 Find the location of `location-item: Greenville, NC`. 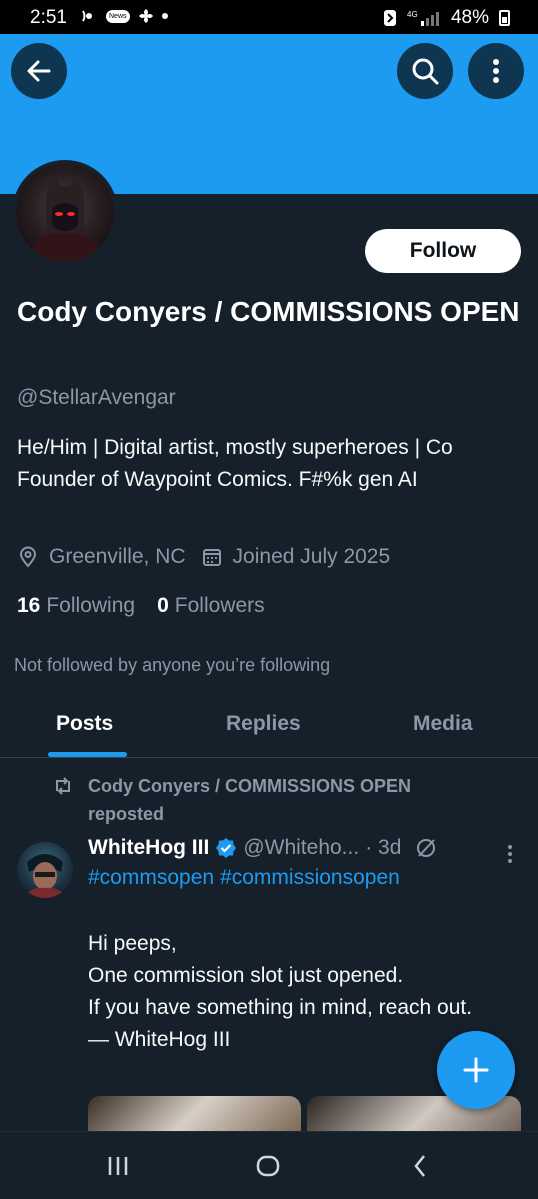

location-item: Greenville, NC is located at coordinates (101, 557).